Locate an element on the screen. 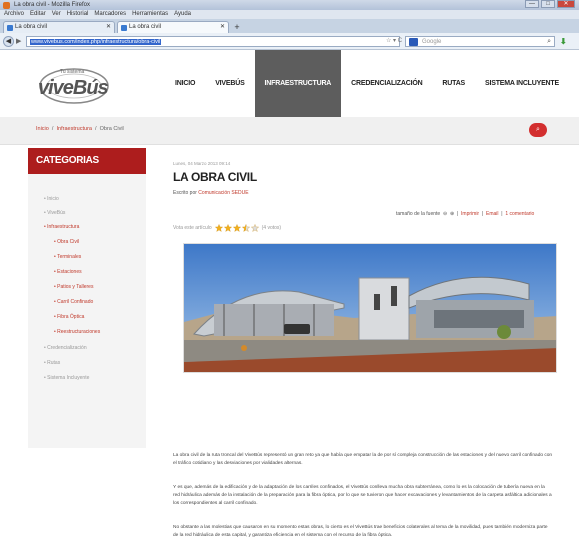 Image resolution: width=579 pixels, height=540 pixels. categories-title: CATEGORIAS is located at coordinates (87, 161).